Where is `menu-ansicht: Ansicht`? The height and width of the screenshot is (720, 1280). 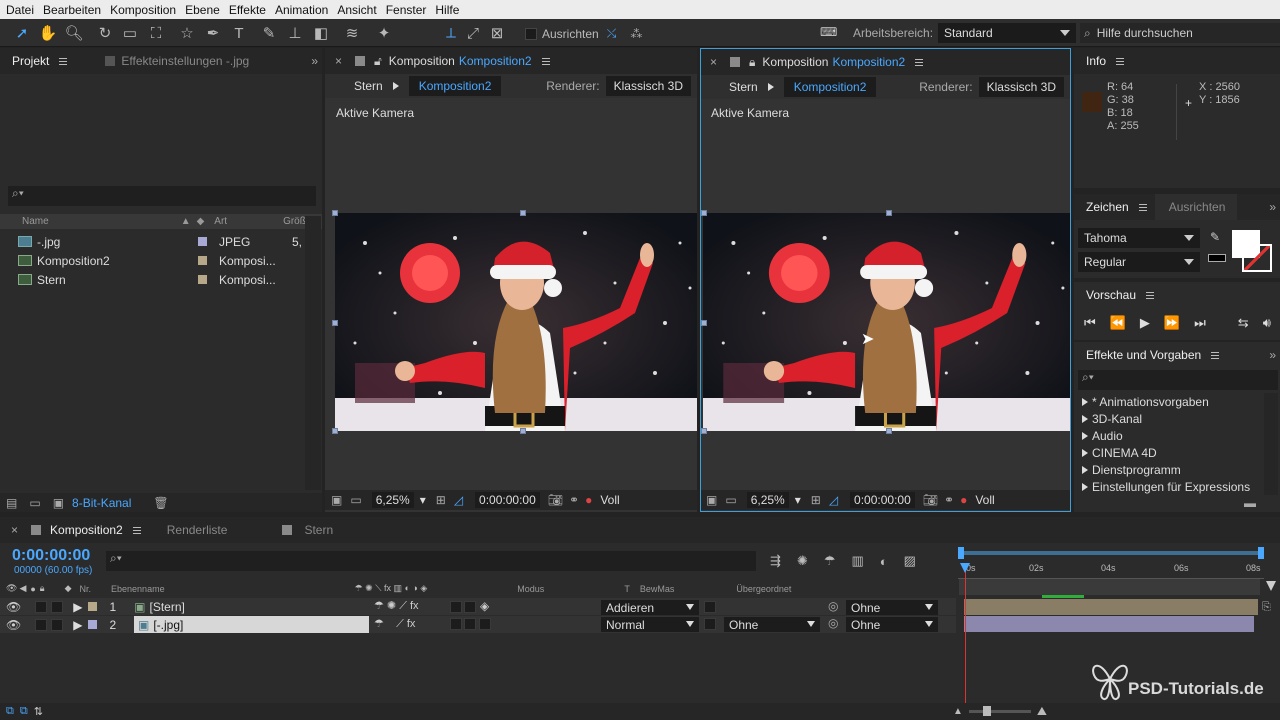 menu-ansicht: Ansicht is located at coordinates (360, 10).